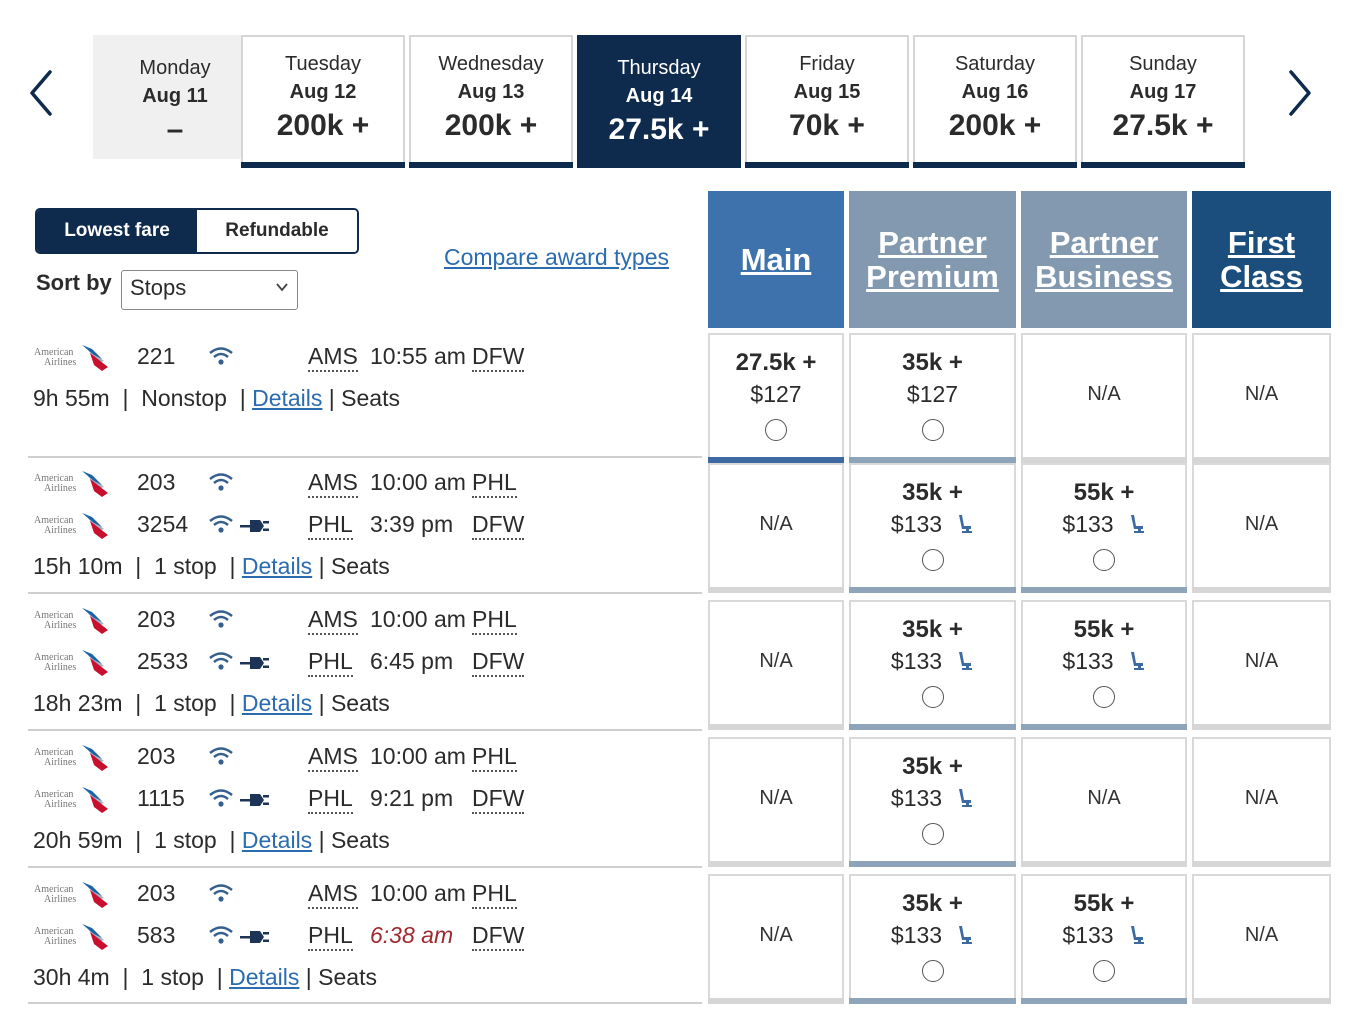  I want to click on svg-text: Airlines, so click(60, 530).